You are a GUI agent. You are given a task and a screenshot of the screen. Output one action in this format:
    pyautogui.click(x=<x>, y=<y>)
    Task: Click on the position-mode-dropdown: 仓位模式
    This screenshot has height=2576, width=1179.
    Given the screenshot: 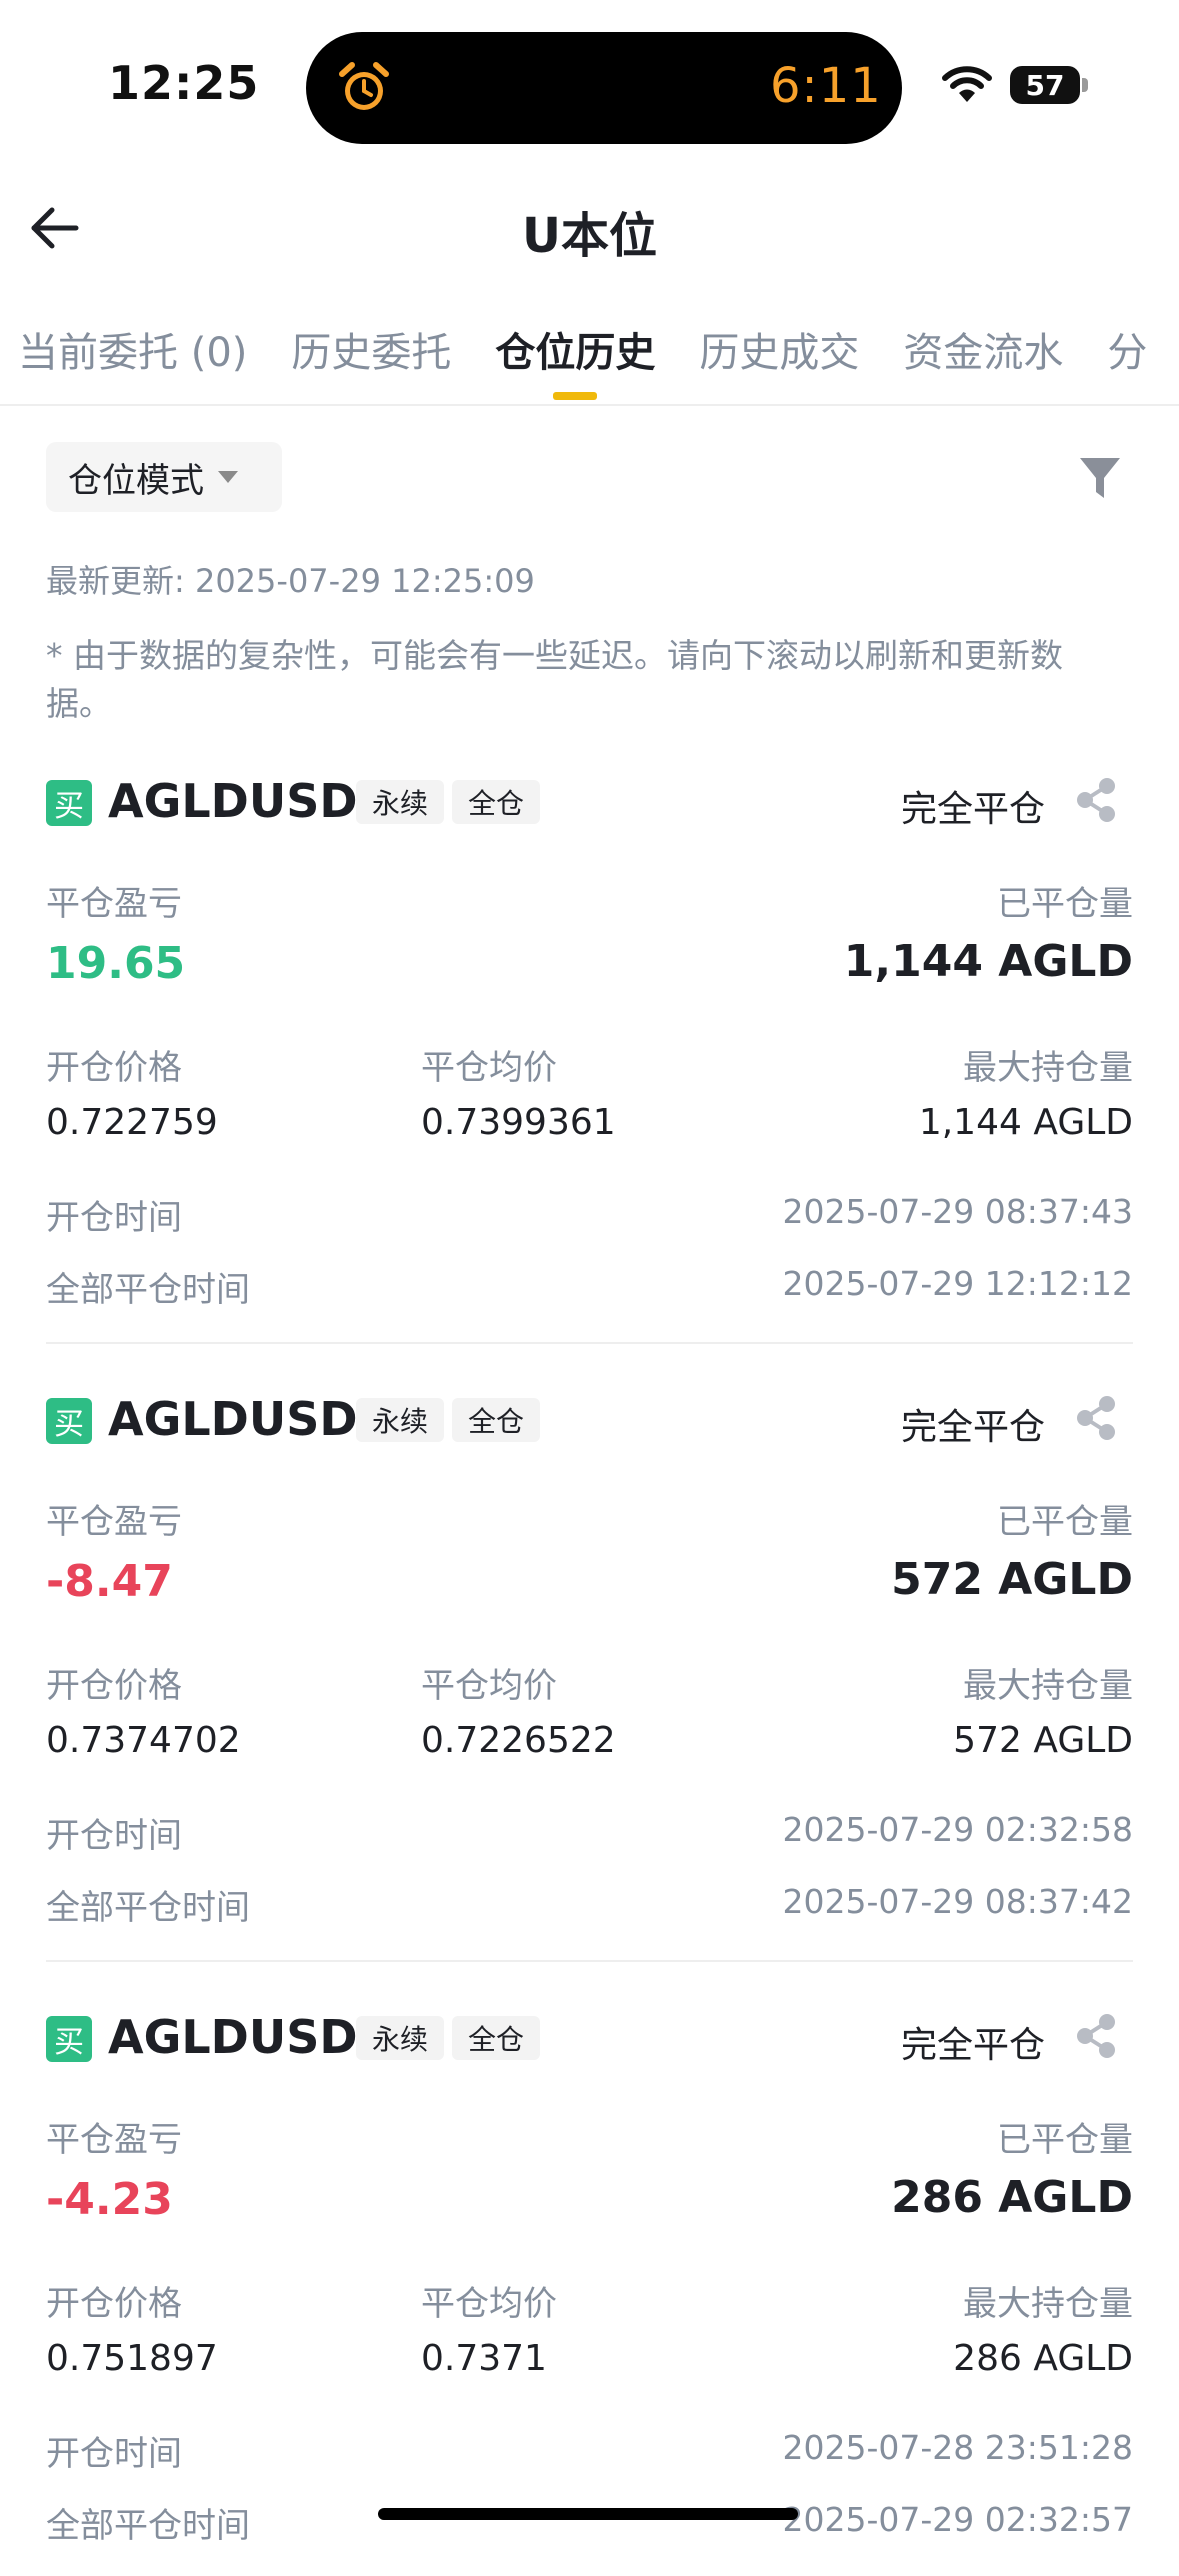 What is the action you would take?
    pyautogui.click(x=164, y=477)
    